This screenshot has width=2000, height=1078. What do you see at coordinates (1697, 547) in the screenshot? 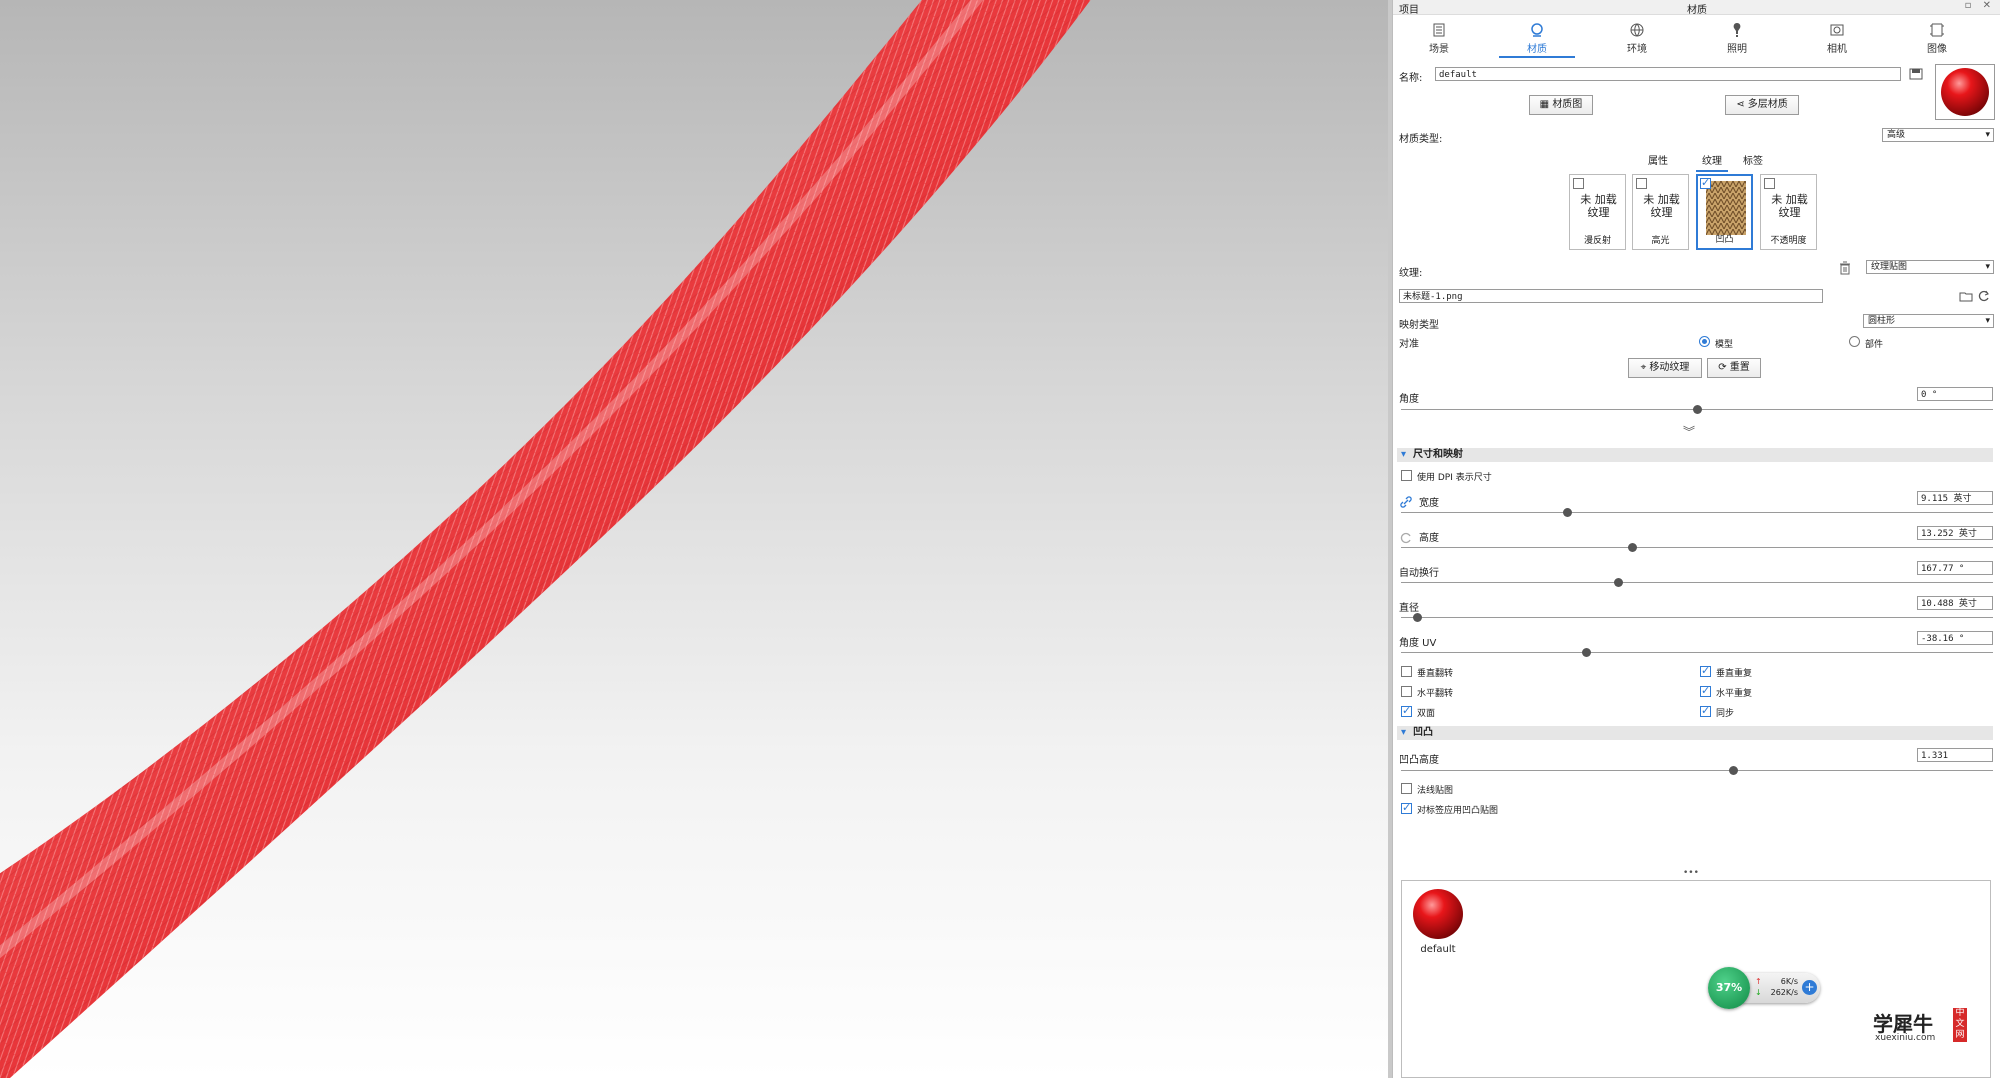
I see `height-slider` at bounding box center [1697, 547].